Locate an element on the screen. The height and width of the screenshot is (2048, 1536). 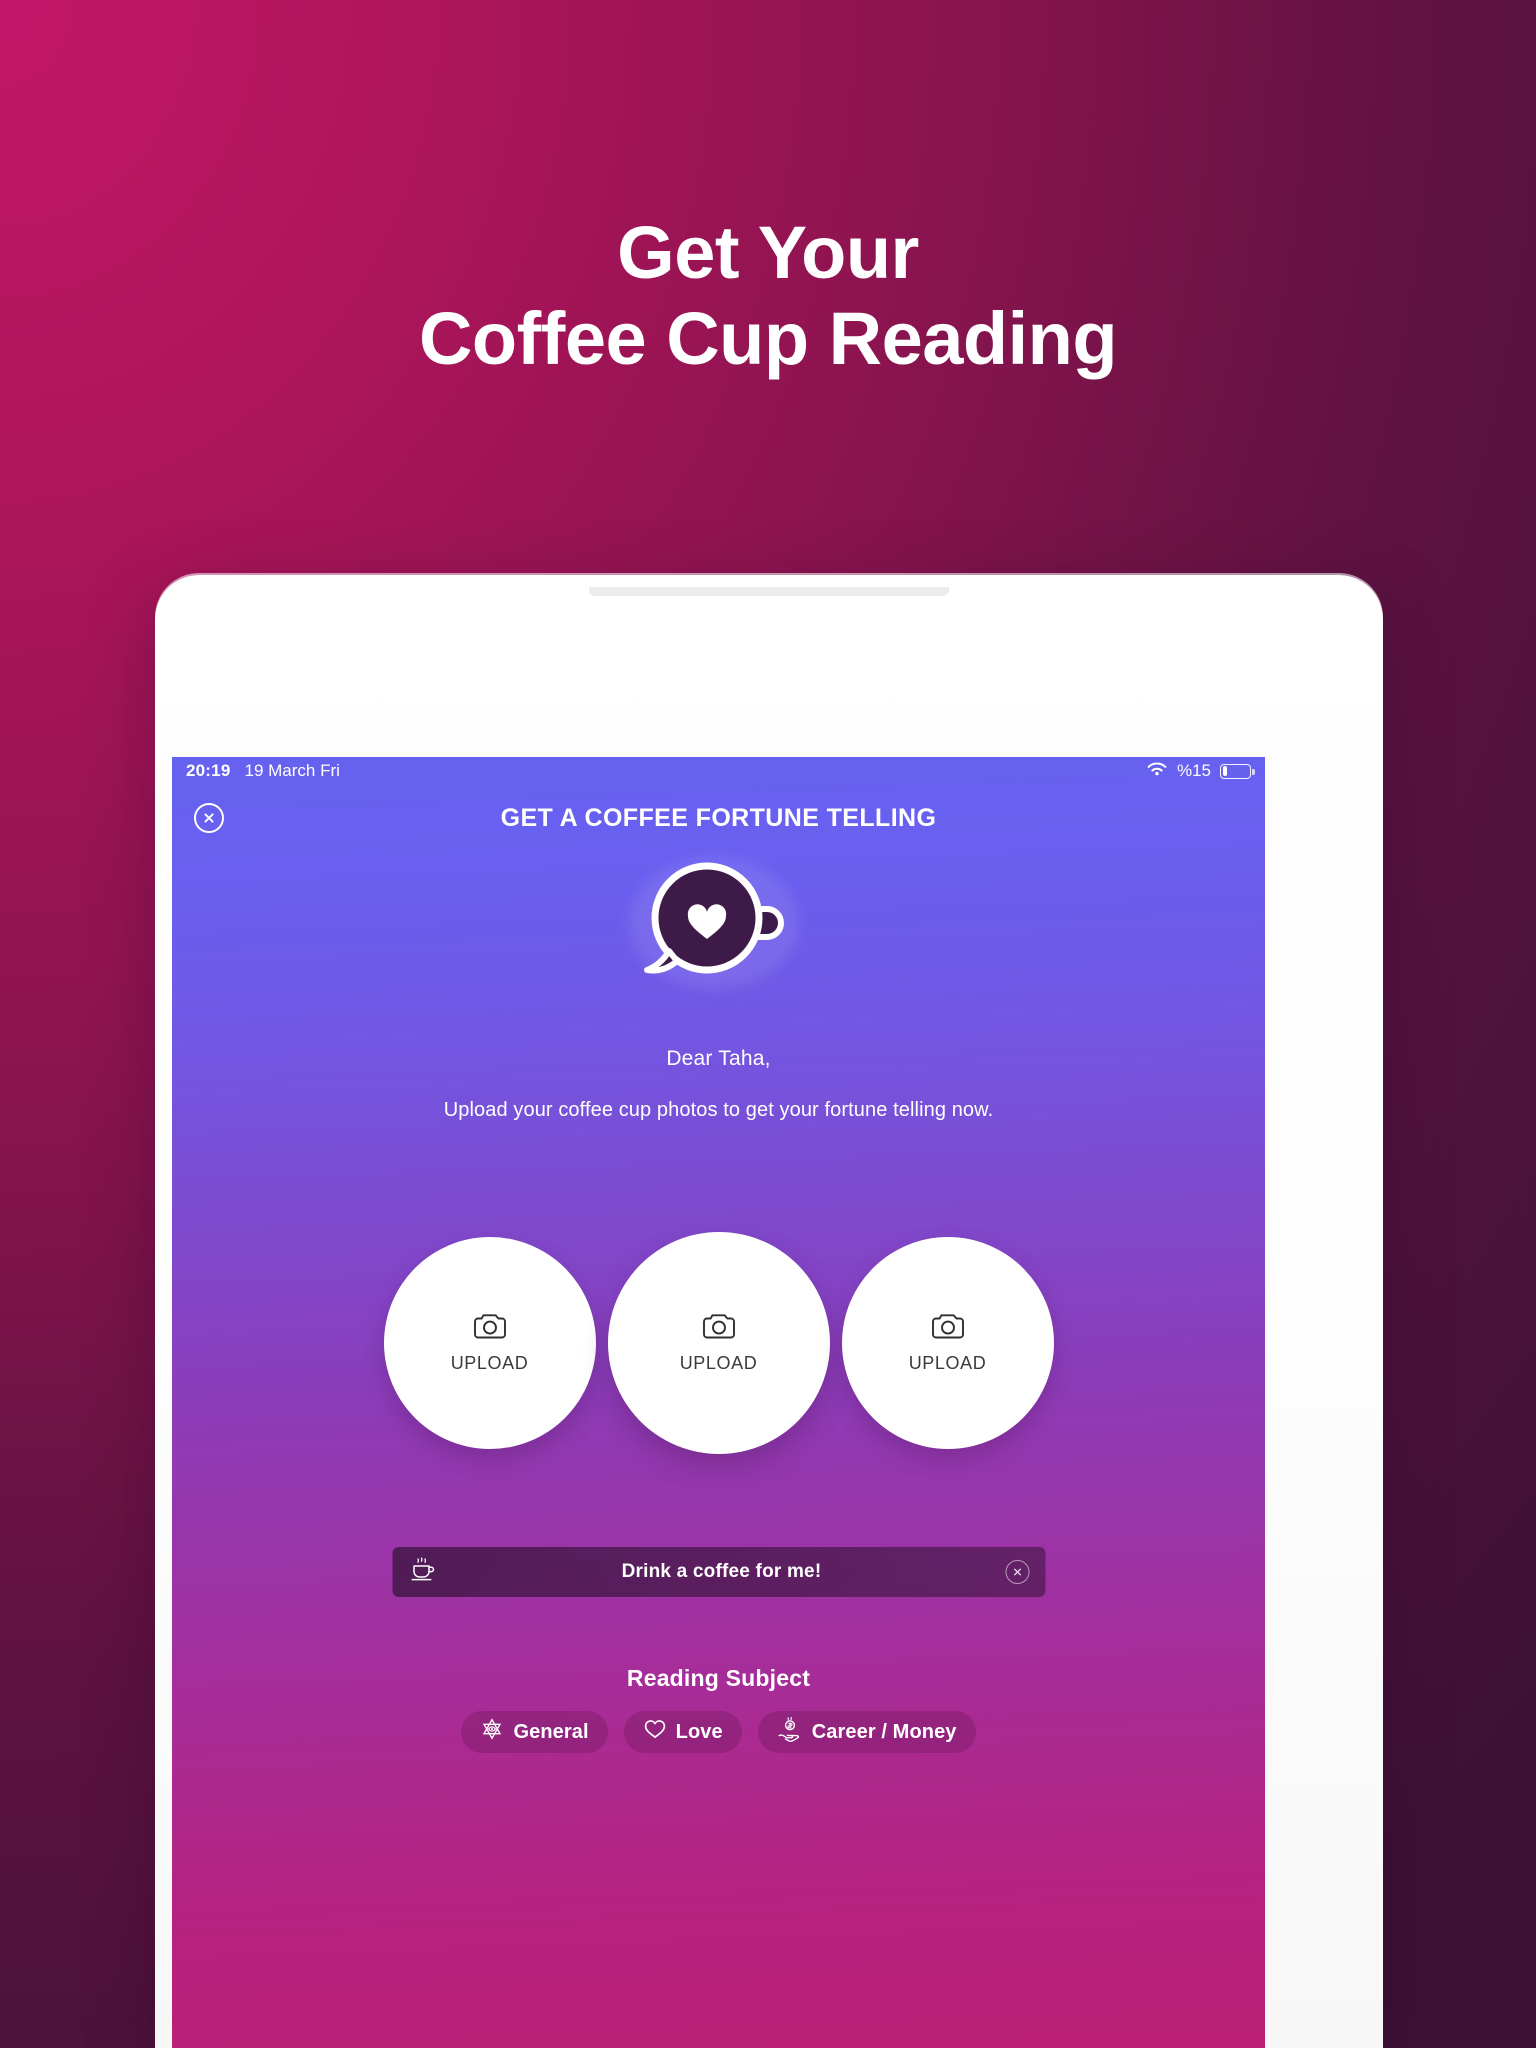
upload-slot-2: UPLOAD is located at coordinates (718, 1343).